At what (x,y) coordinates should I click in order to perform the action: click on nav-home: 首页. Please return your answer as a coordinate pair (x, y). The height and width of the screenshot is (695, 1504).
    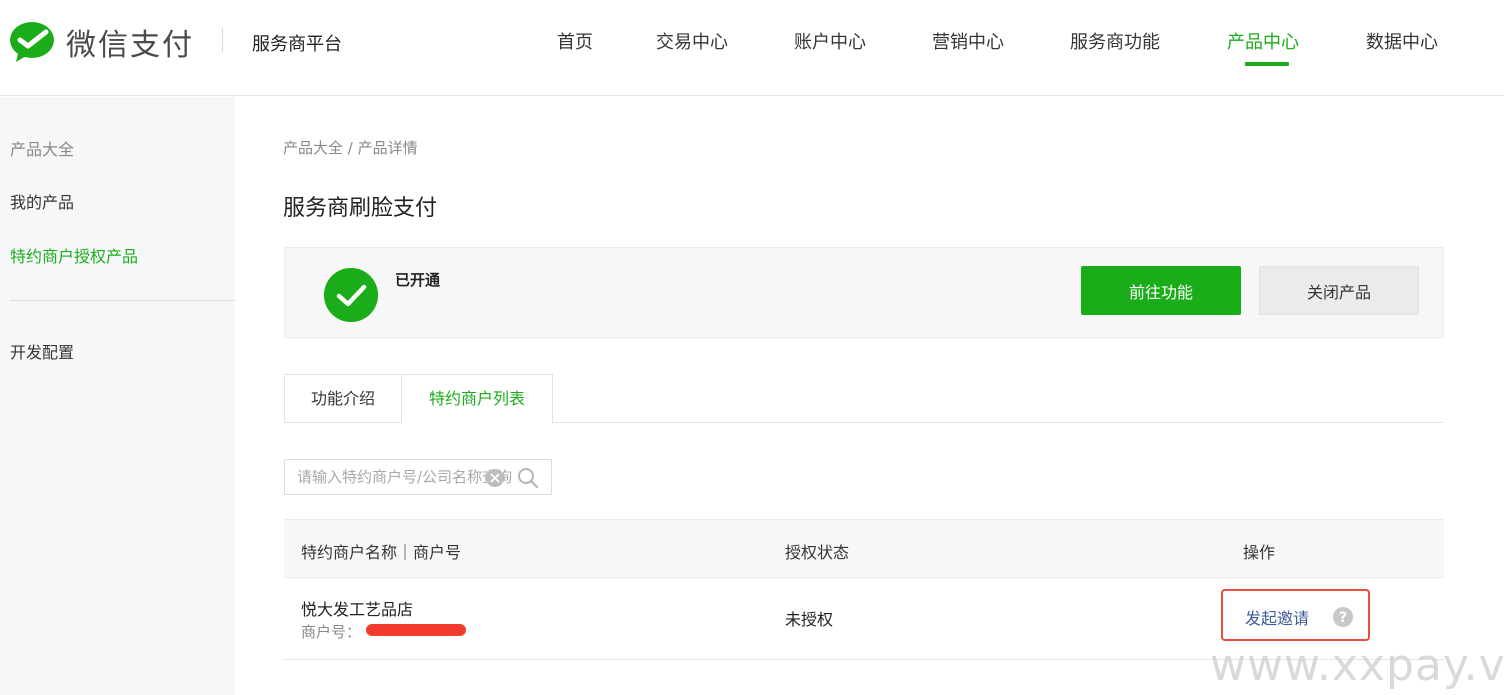
    Looking at the image, I should click on (575, 41).